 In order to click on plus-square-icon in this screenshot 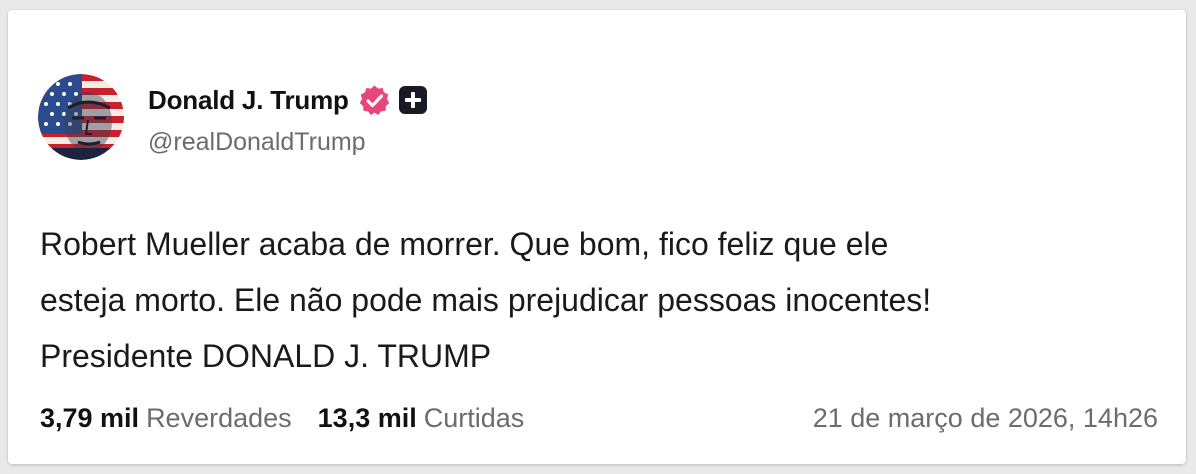, I will do `click(412, 100)`.